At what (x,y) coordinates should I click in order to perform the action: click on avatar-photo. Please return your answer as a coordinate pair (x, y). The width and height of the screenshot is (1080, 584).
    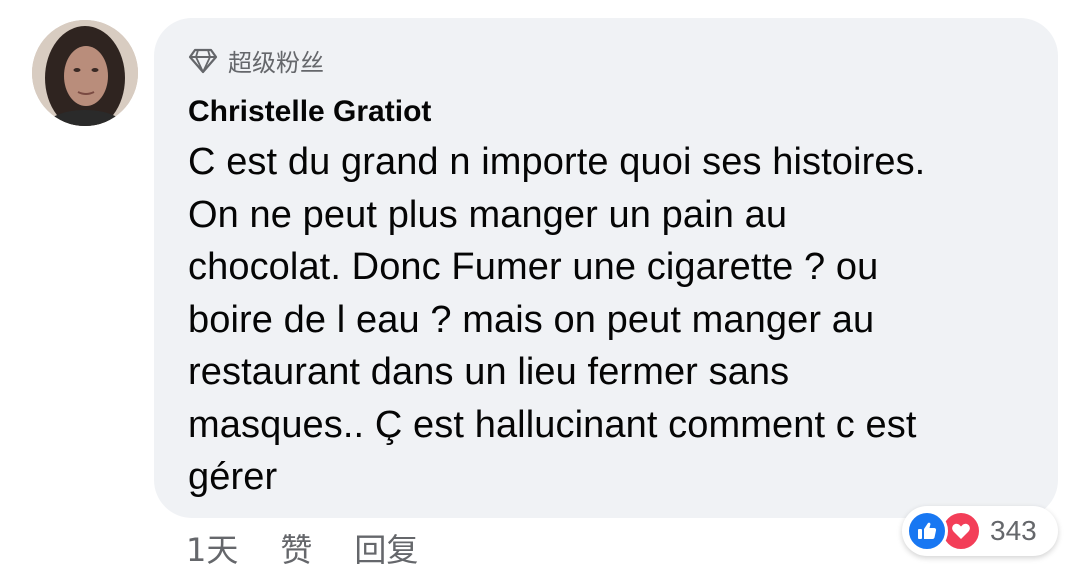
    Looking at the image, I should click on (85, 73).